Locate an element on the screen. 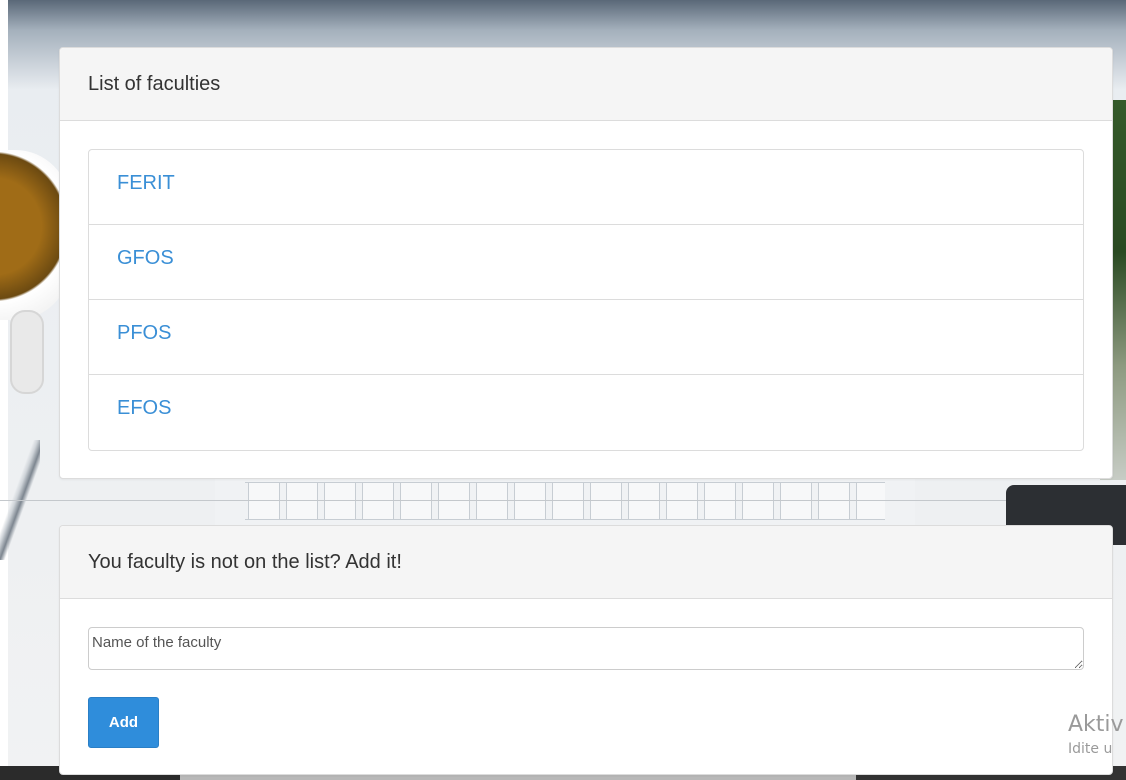 The image size is (1126, 780). activation-watermark: Aktiv Idite u is located at coordinates (1096, 734).